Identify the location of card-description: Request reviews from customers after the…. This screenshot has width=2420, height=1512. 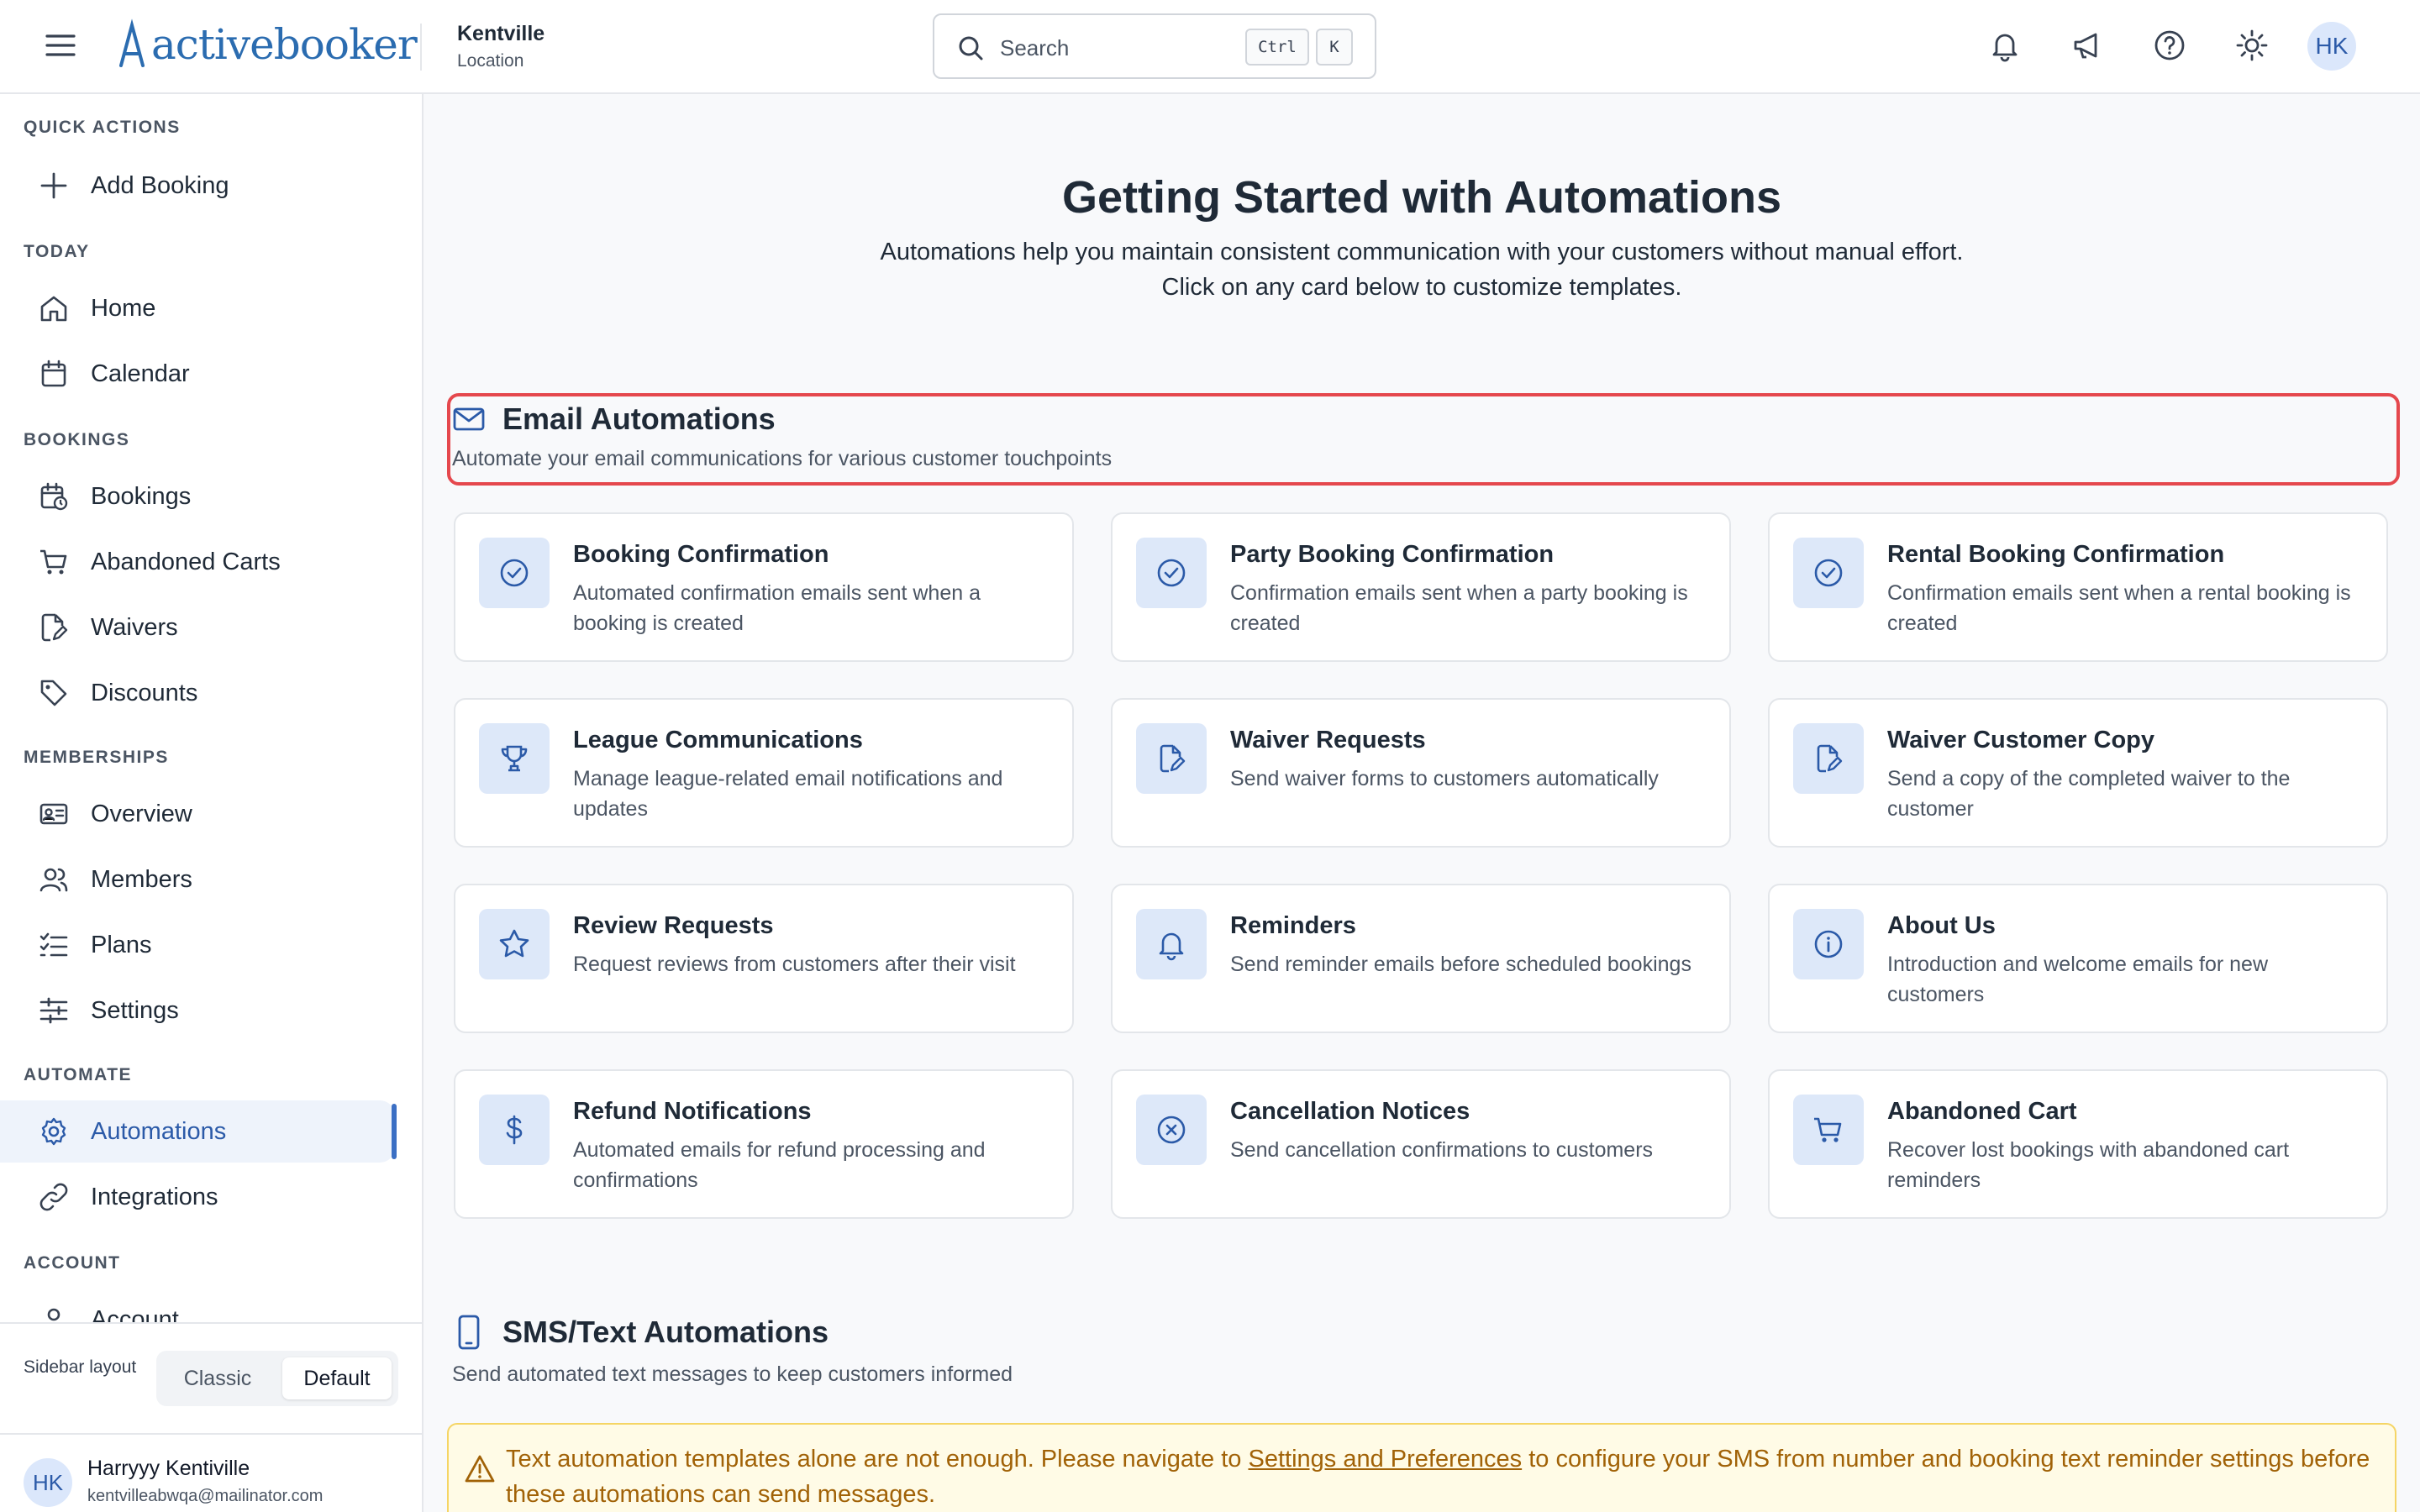
(794, 964).